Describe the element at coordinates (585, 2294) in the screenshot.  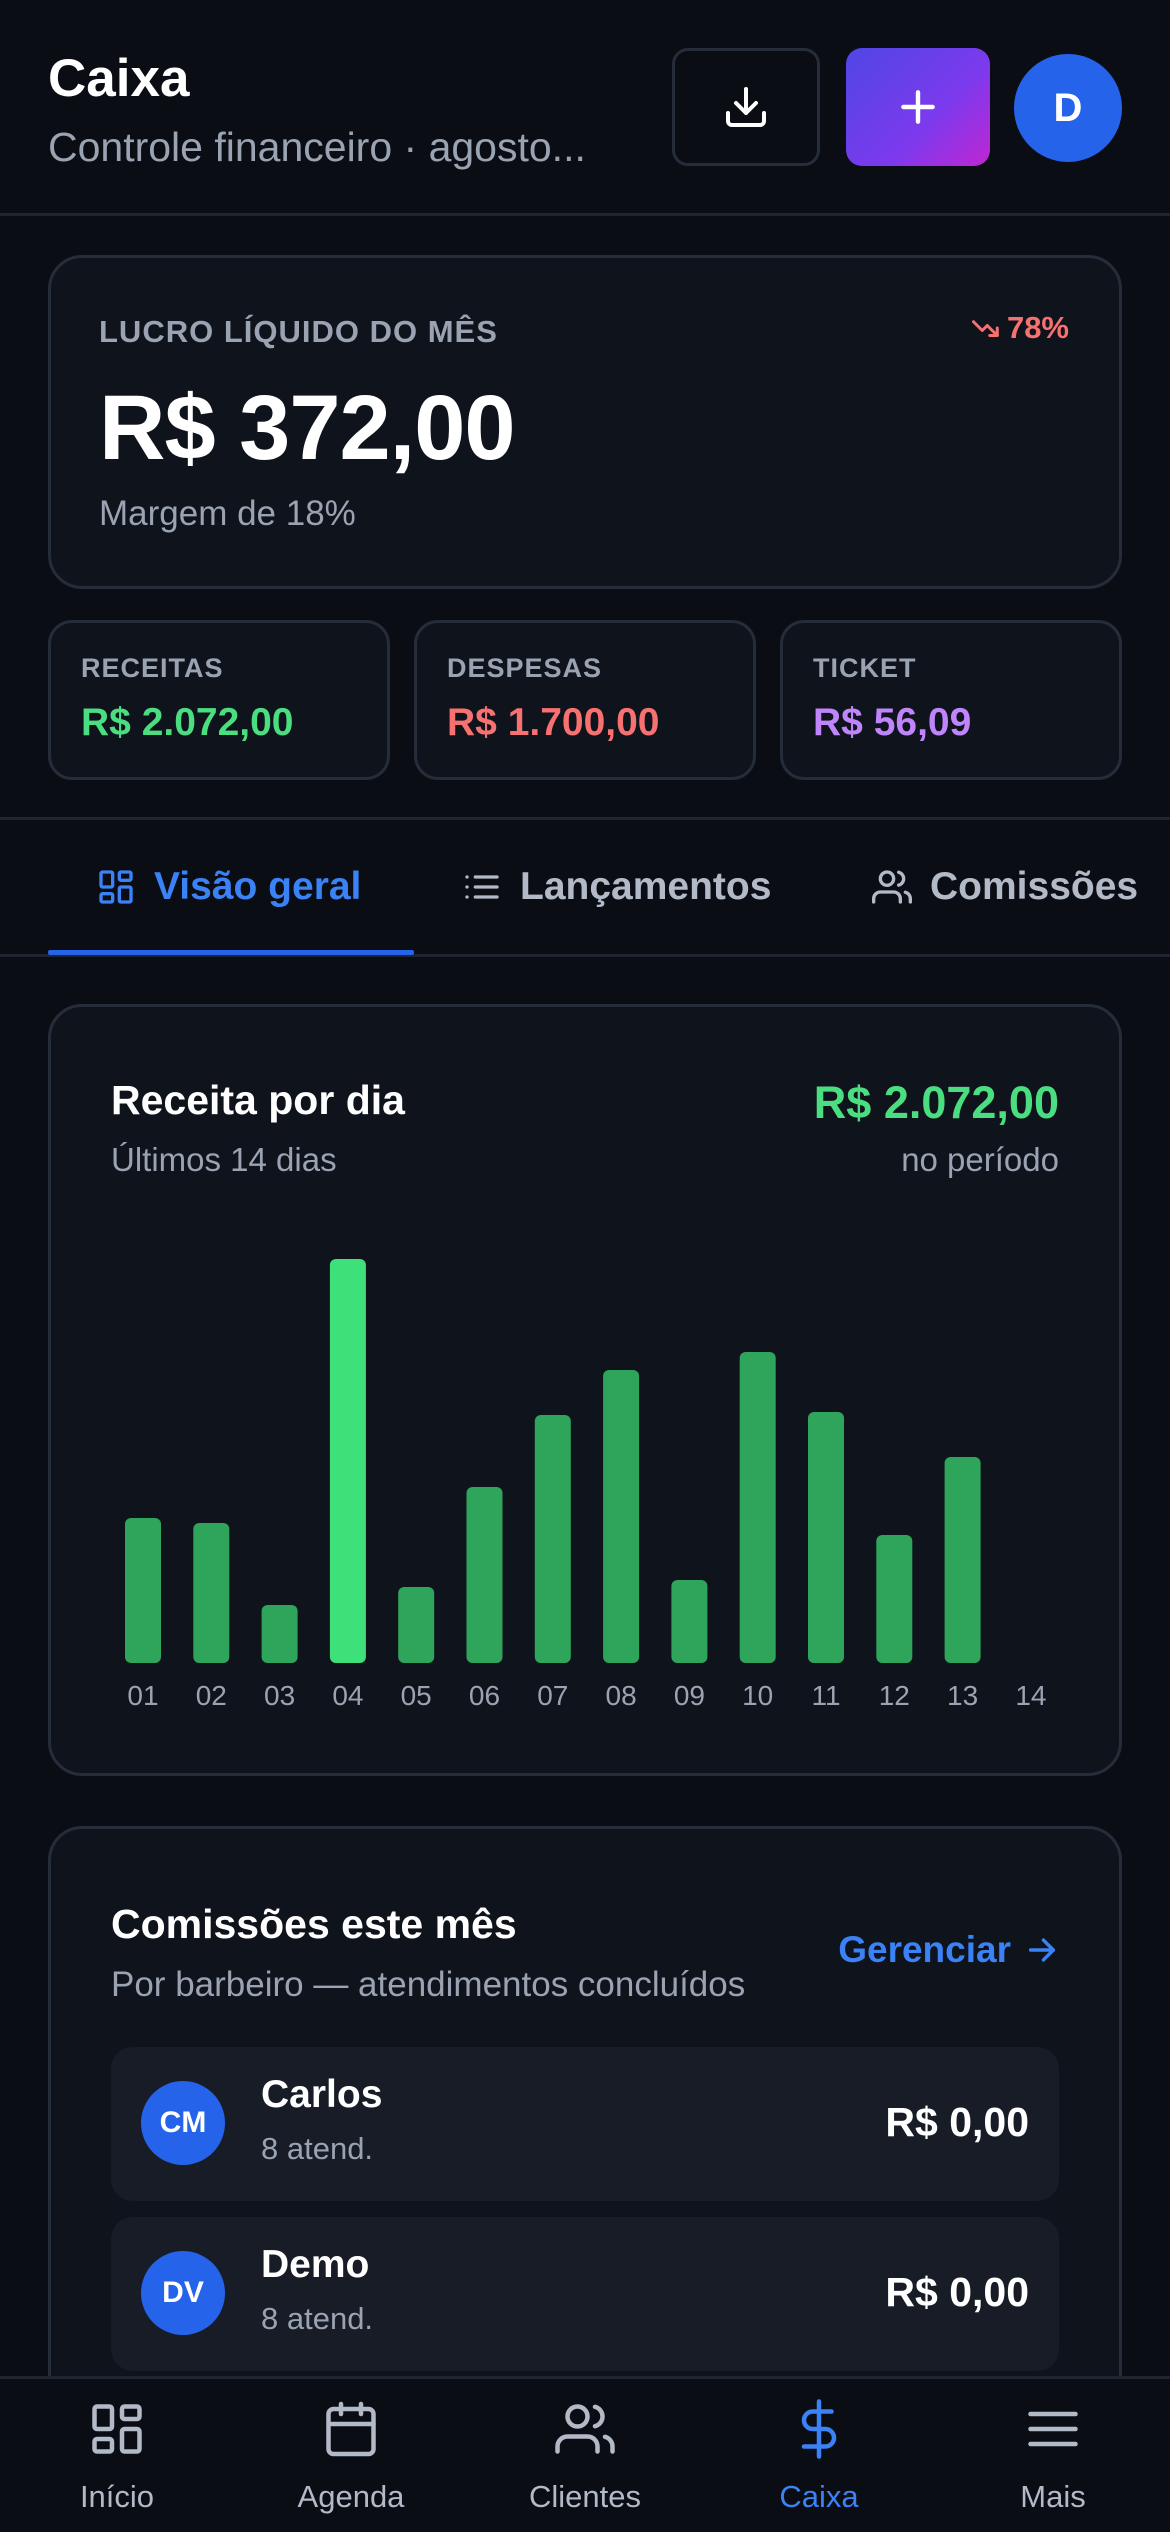
I see `barber-row: DV Demo 8 atend. R$ 0,00` at that location.